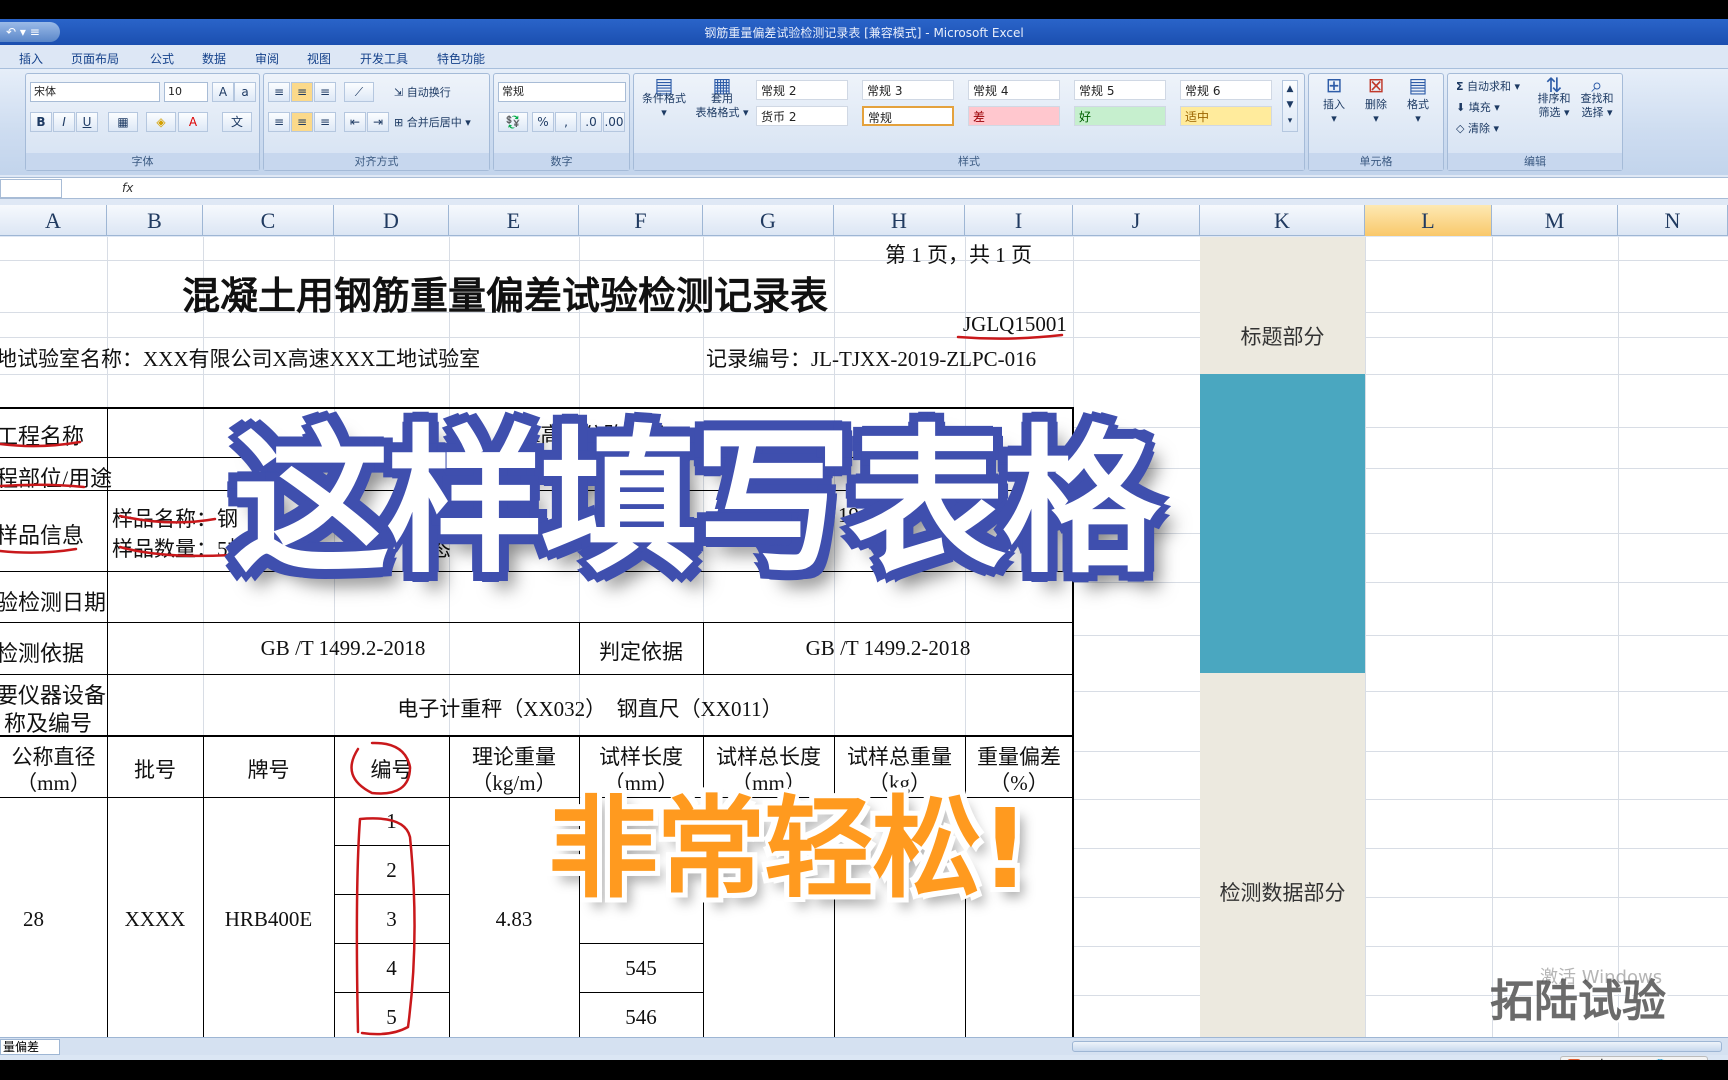 This screenshot has height=1080, width=1728. Describe the element at coordinates (87, 122) in the screenshot. I see `underline-button: U` at that location.